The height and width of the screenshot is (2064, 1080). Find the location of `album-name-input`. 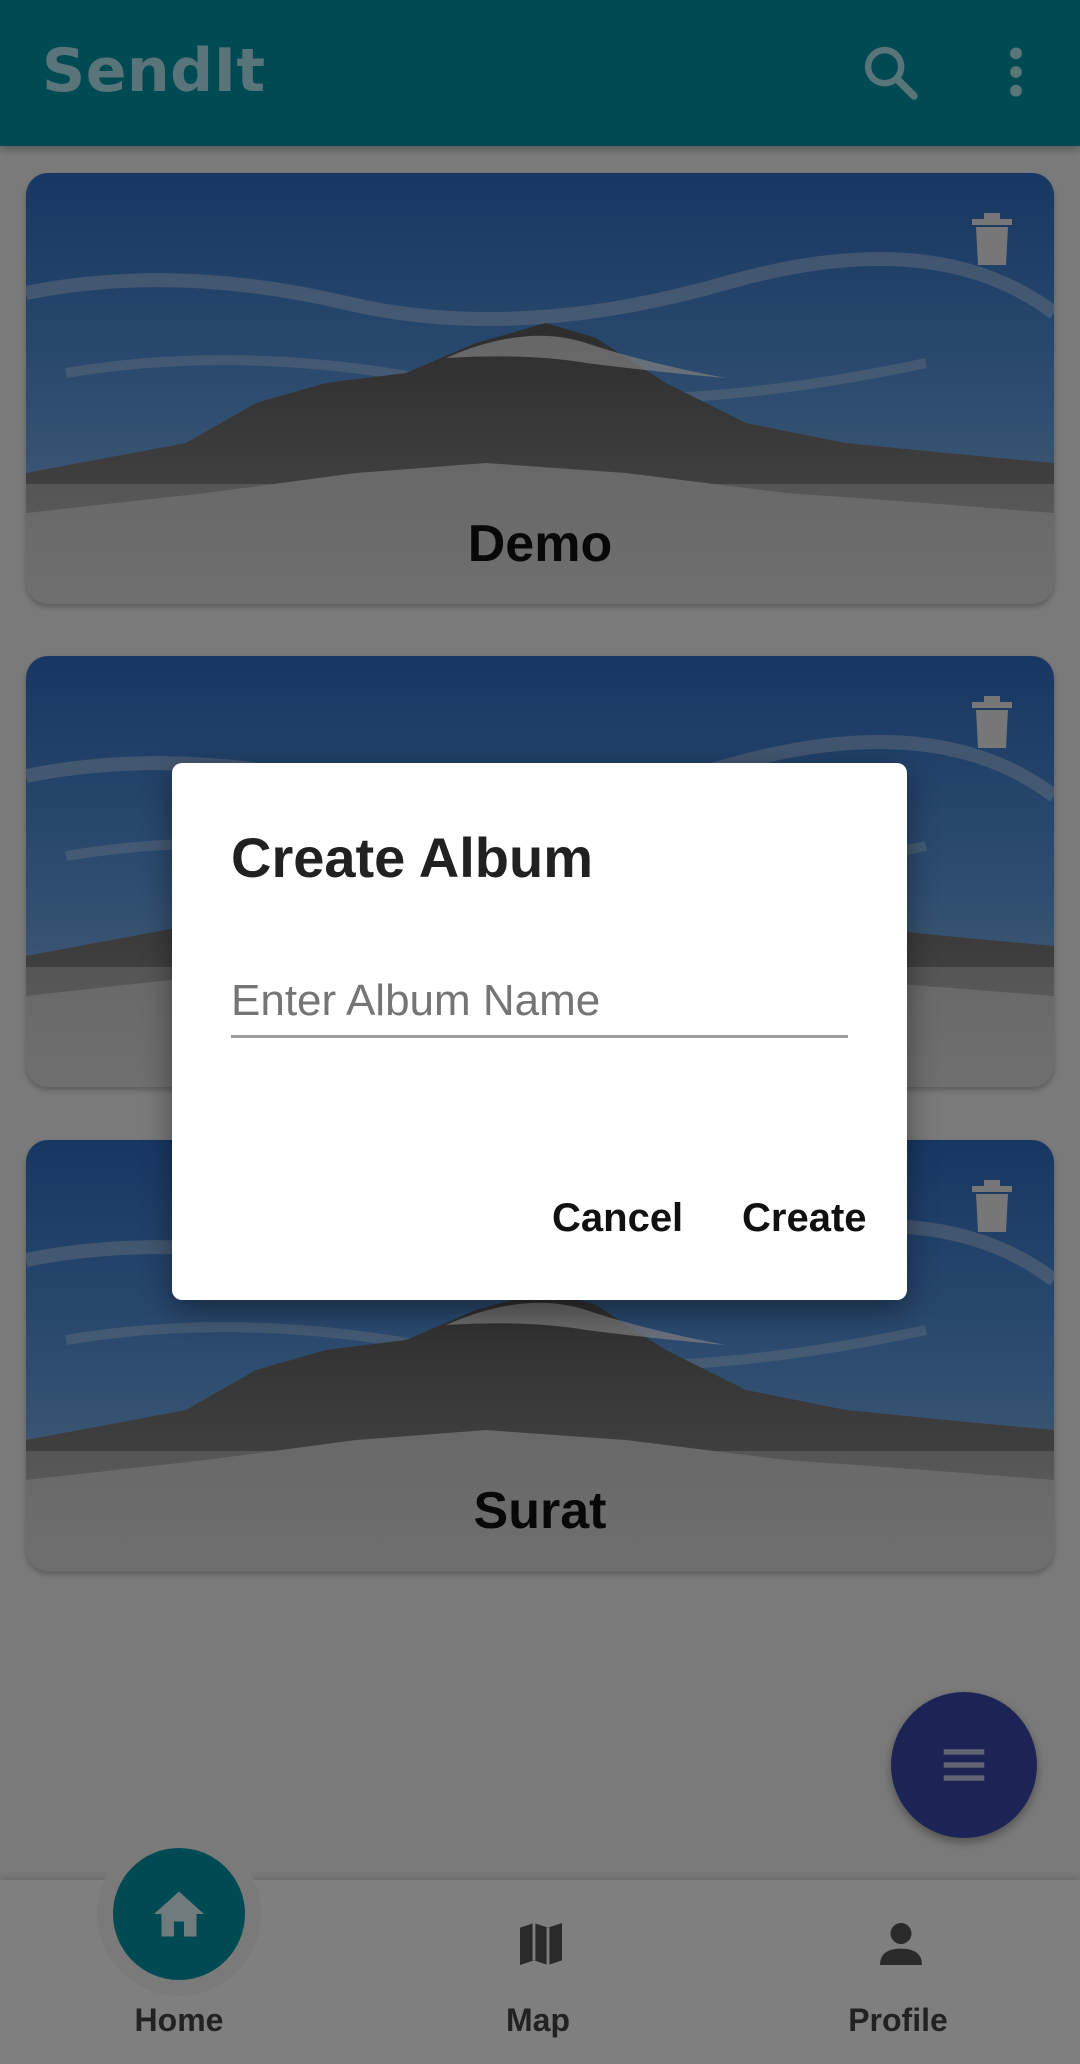

album-name-input is located at coordinates (539, 1002).